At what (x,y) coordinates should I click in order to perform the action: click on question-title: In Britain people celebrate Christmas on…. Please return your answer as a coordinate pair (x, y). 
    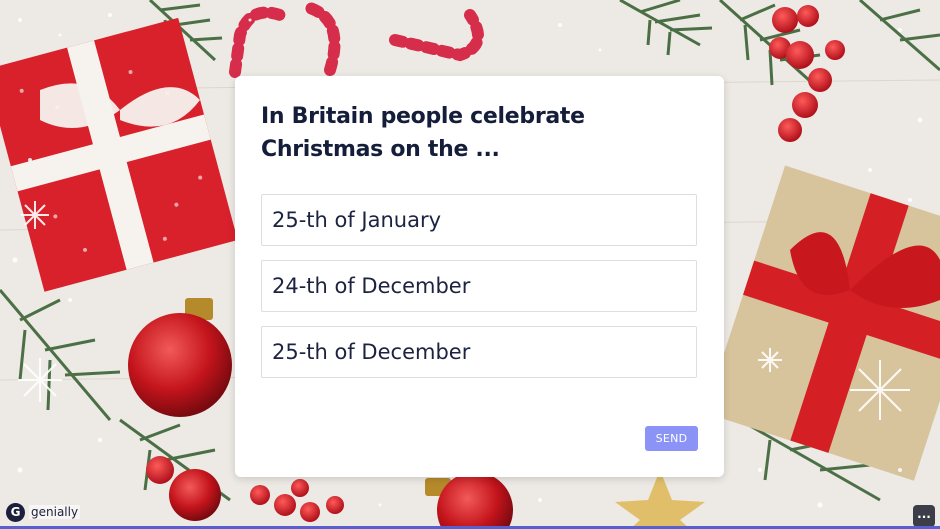
    Looking at the image, I should click on (423, 133).